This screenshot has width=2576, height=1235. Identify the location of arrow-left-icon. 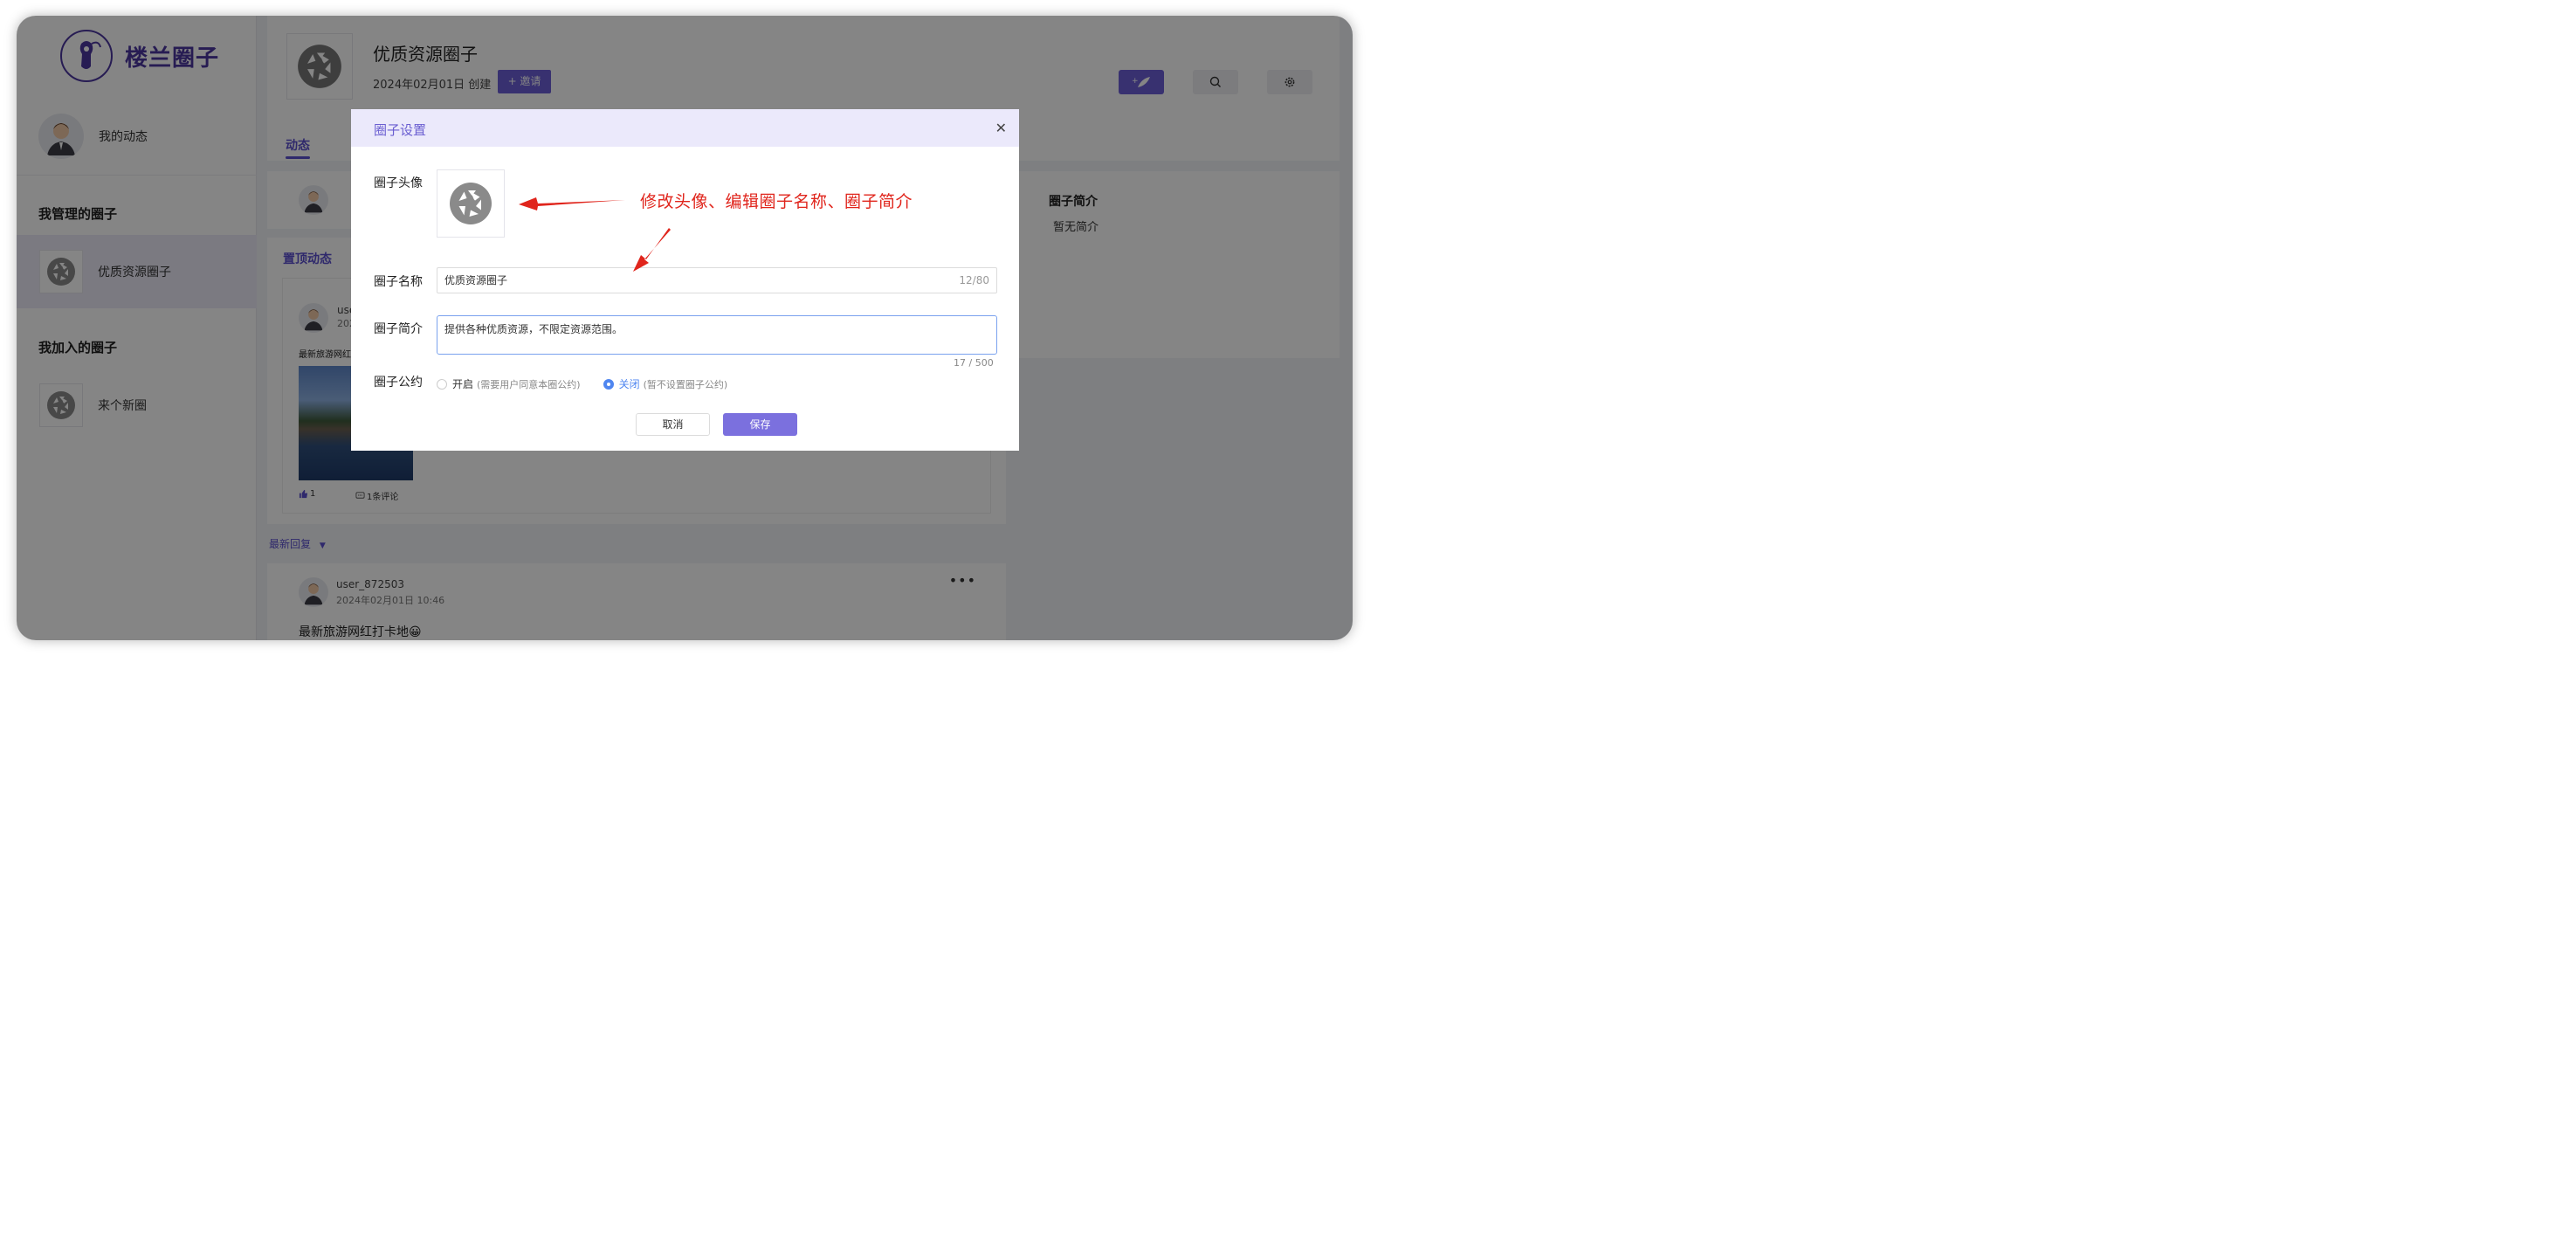
(572, 204).